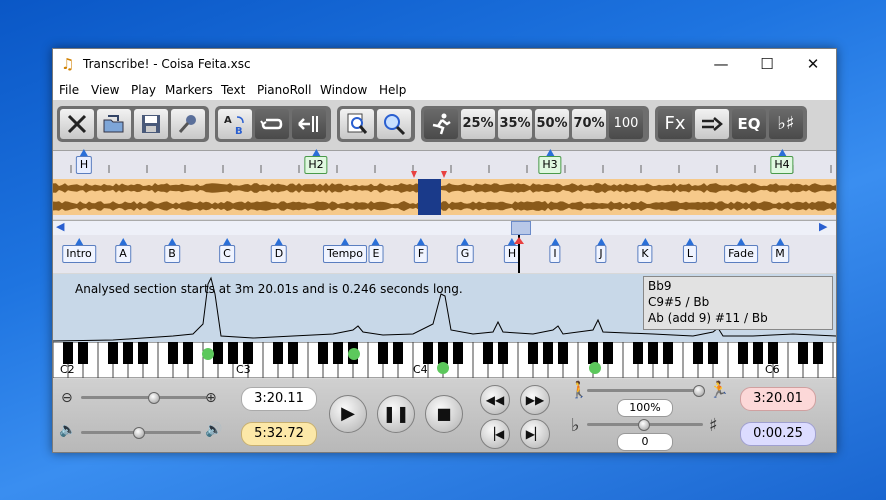 This screenshot has height=500, width=886. Describe the element at coordinates (444, 414) in the screenshot. I see `stop-button: ■` at that location.